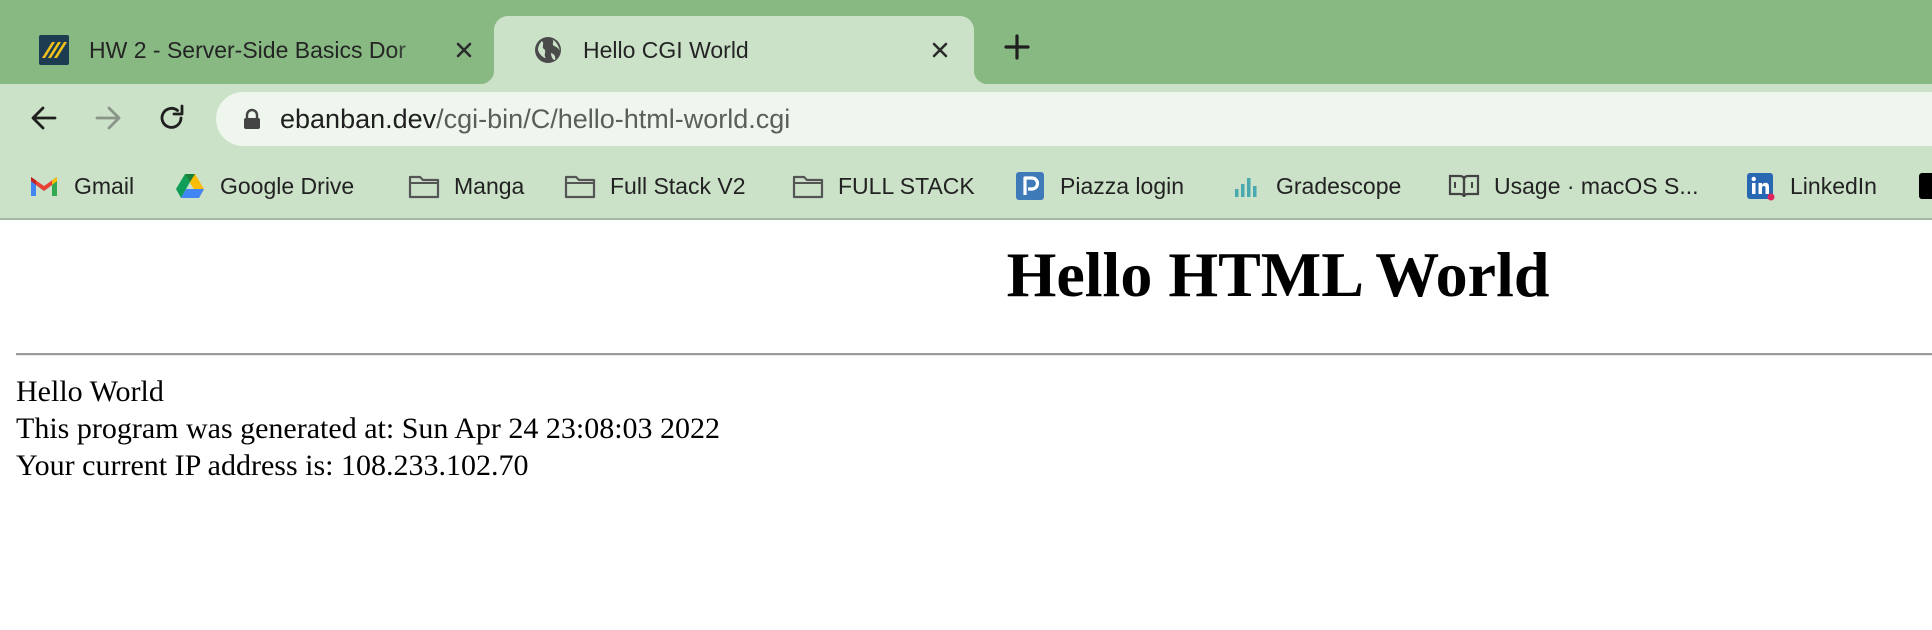 The width and height of the screenshot is (1932, 630). Describe the element at coordinates (613, 118) in the screenshot. I see `url-path: /cgi-bin/C/hello-html-world.cgi` at that location.